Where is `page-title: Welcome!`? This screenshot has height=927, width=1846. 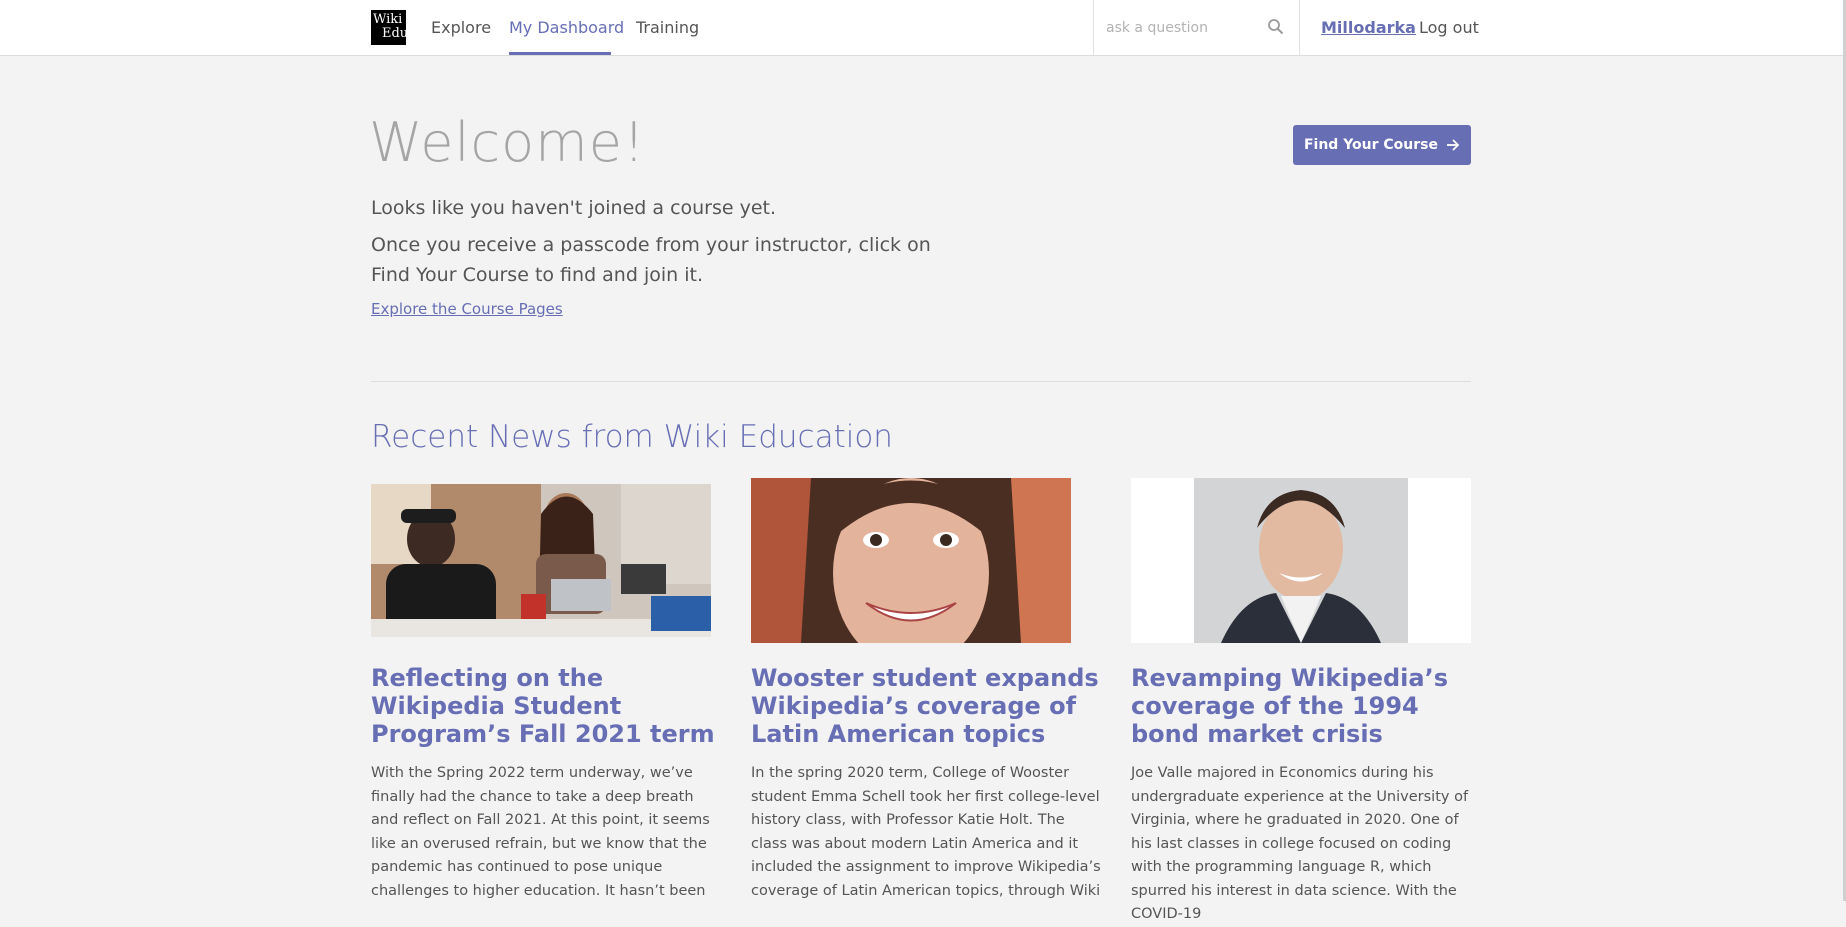 page-title: Welcome! is located at coordinates (507, 142).